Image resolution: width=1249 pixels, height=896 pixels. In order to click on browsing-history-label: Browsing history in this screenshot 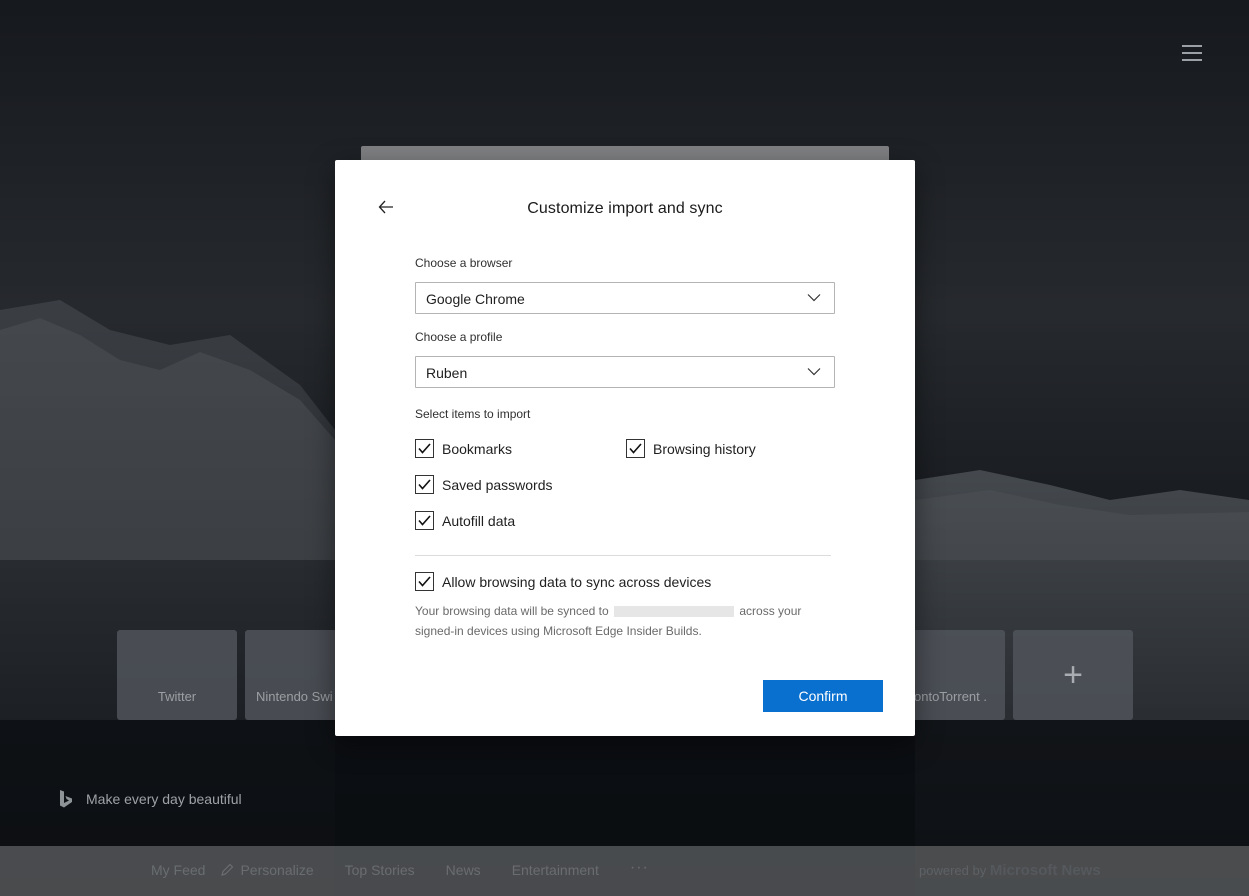, I will do `click(704, 448)`.